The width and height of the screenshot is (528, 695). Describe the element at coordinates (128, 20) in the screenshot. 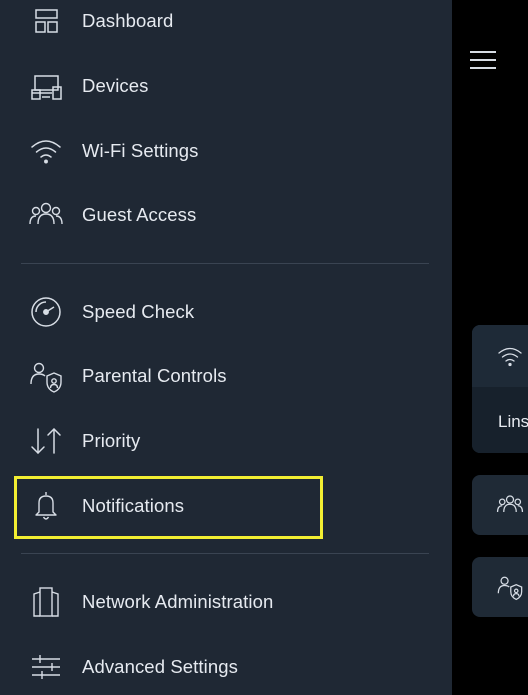

I see `menu-item-label: Dashboard` at that location.